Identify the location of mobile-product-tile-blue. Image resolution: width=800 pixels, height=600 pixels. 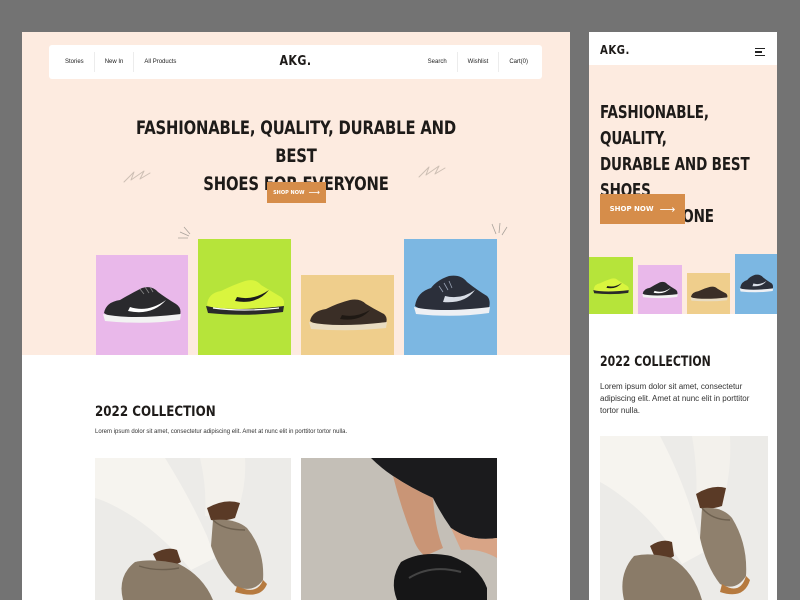
(756, 284).